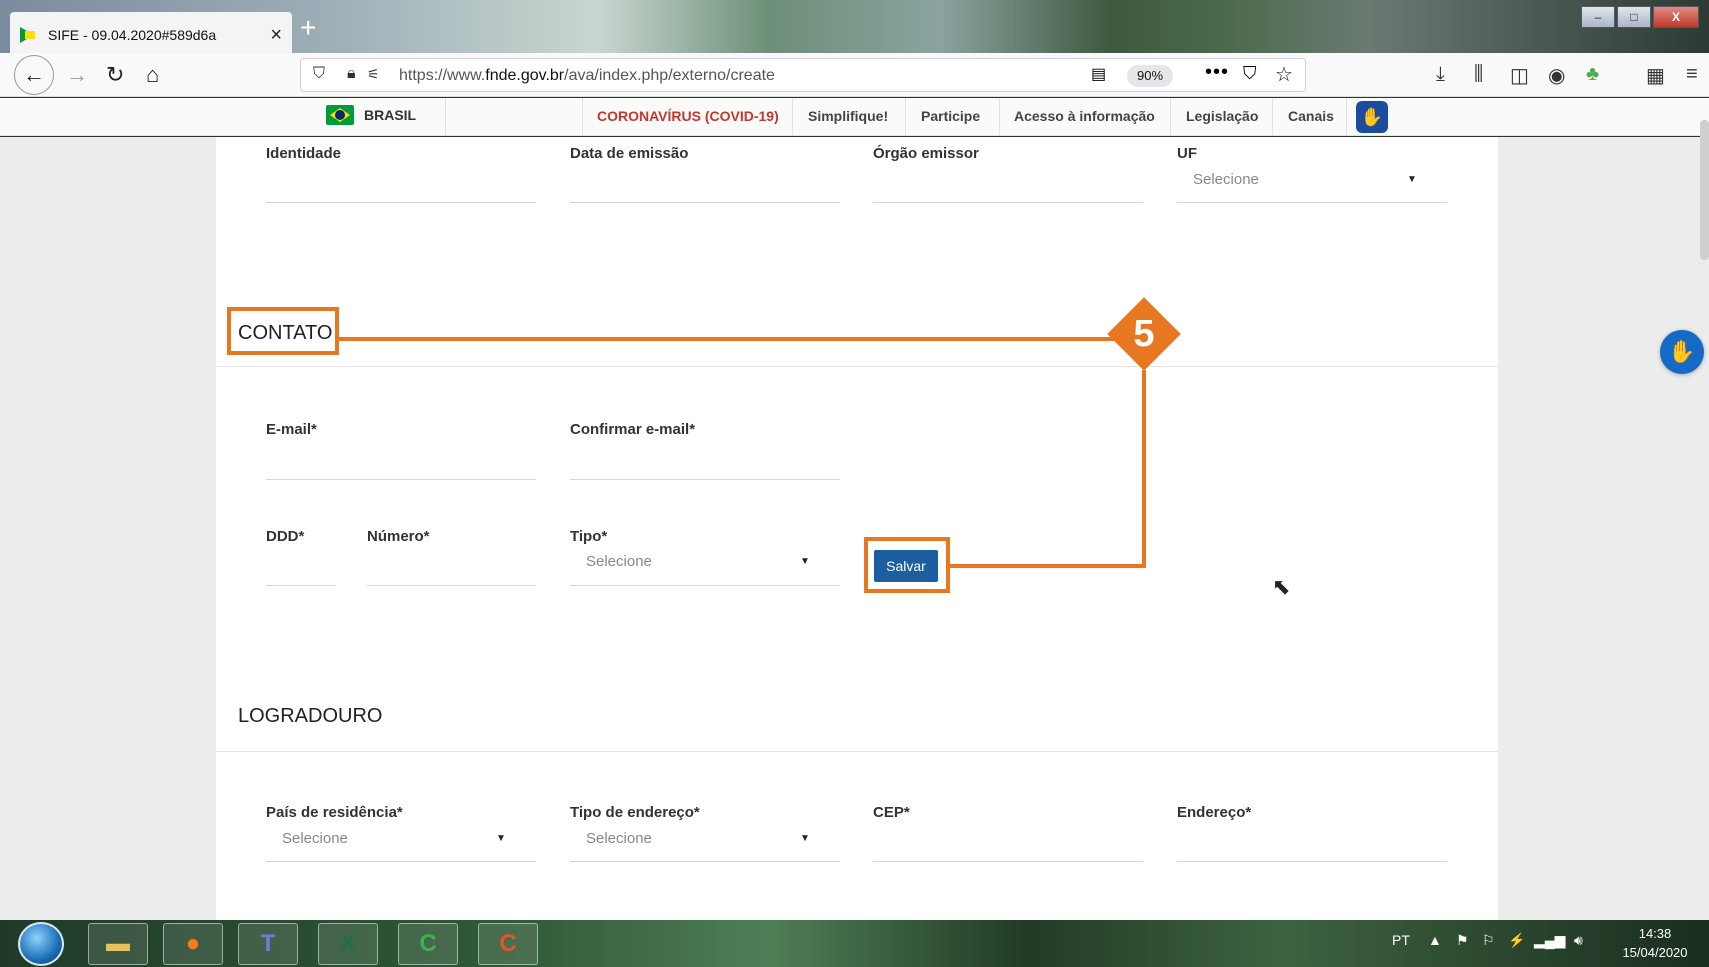 The height and width of the screenshot is (967, 1709). Describe the element at coordinates (285, 536) in the screenshot. I see `ddd-label: DDD*` at that location.